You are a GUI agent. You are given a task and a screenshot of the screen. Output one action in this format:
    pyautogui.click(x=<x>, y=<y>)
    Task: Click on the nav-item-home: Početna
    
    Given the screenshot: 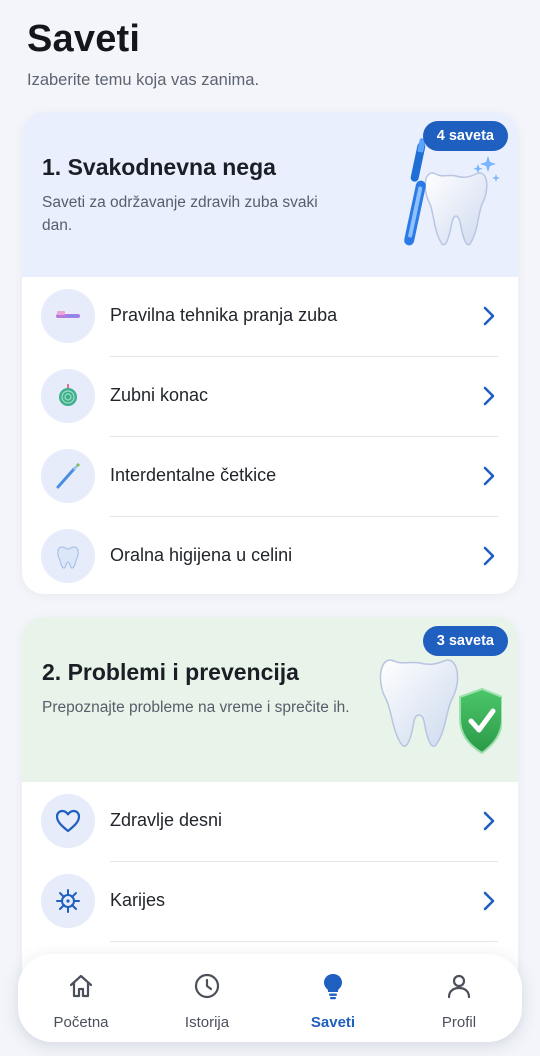 What is the action you would take?
    pyautogui.click(x=81, y=998)
    